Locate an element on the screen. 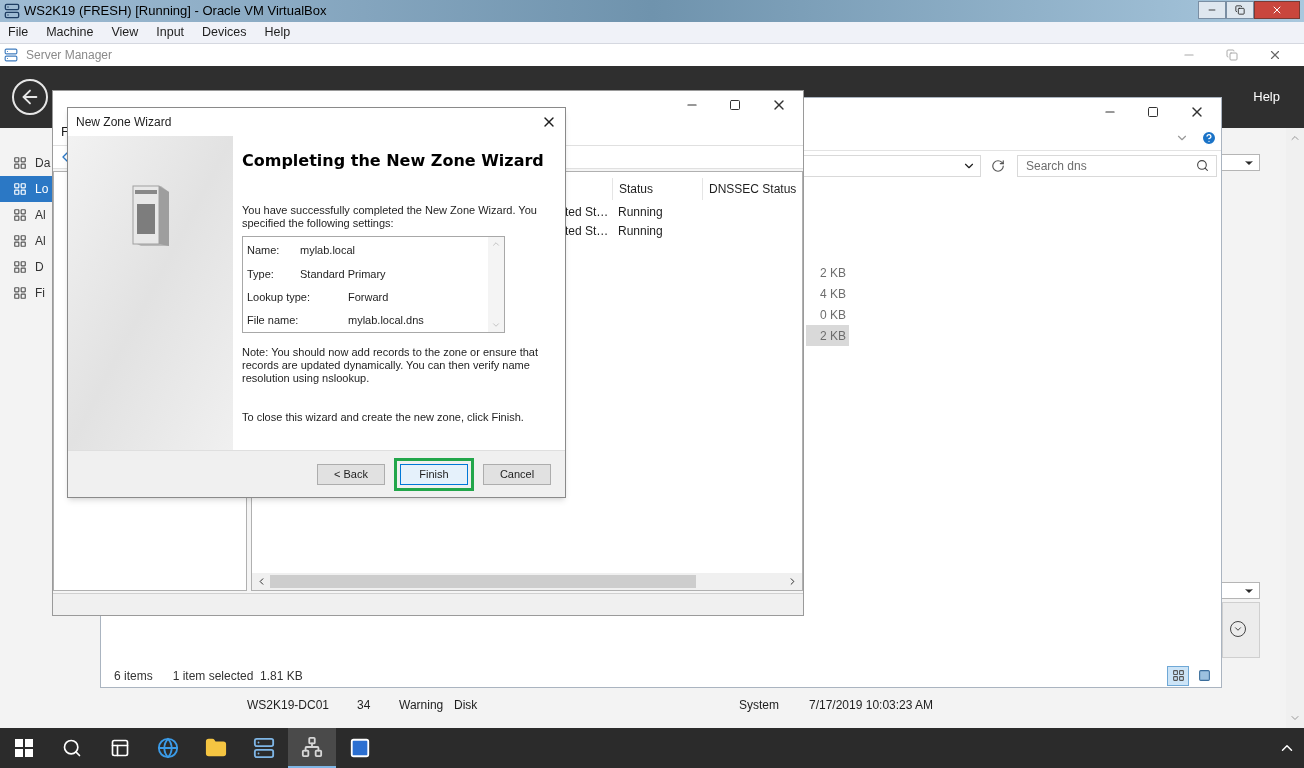  menu-item: View is located at coordinates (125, 32).